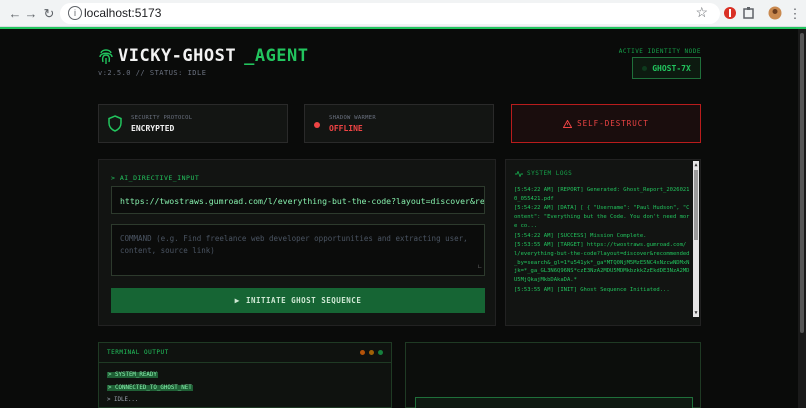 The image size is (806, 408). Describe the element at coordinates (75, 13) in the screenshot. I see `site-info-icon: i` at that location.